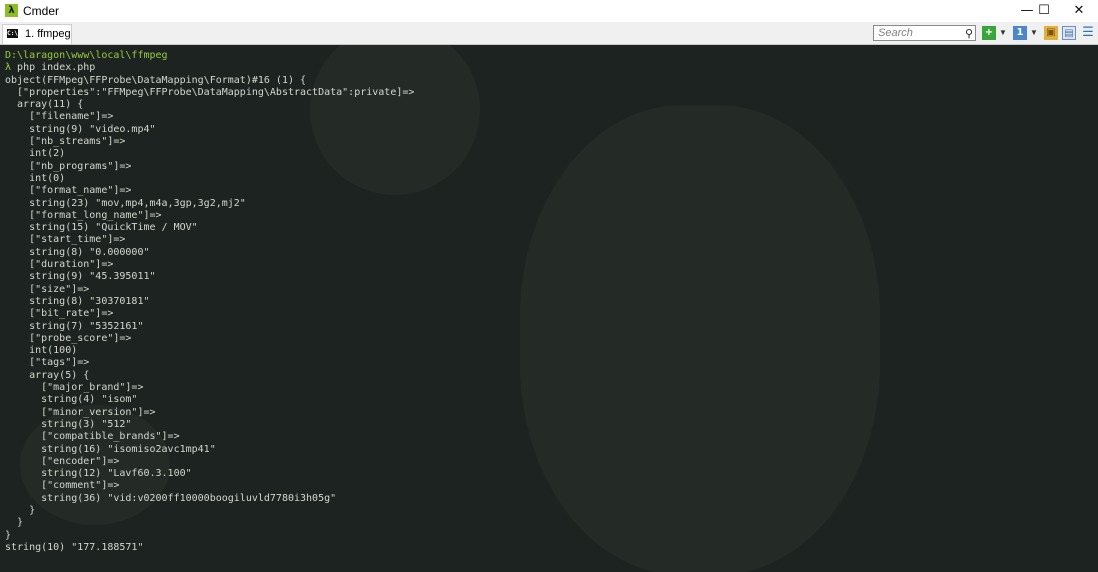 The image size is (1098, 572). Describe the element at coordinates (47, 375) in the screenshot. I see `output-line: array(5) {` at that location.